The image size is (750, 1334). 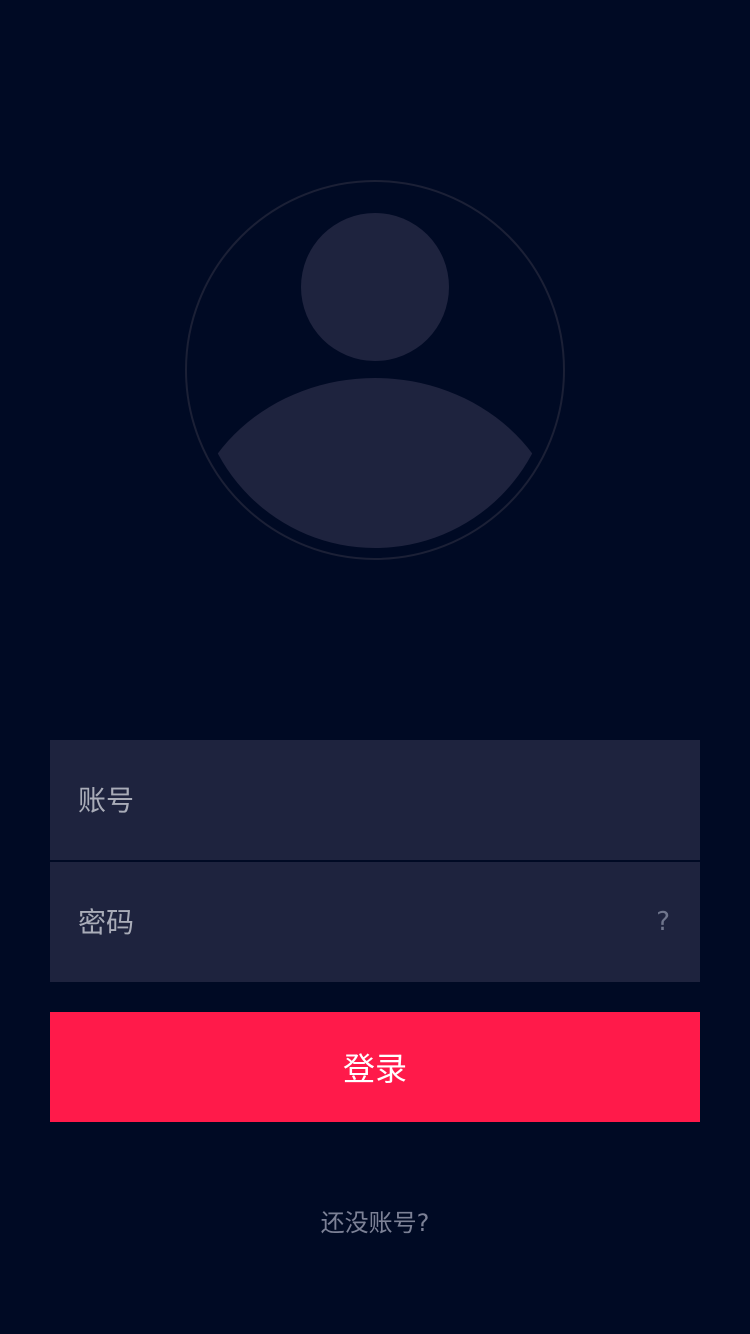 I want to click on password-input, so click(x=375, y=922).